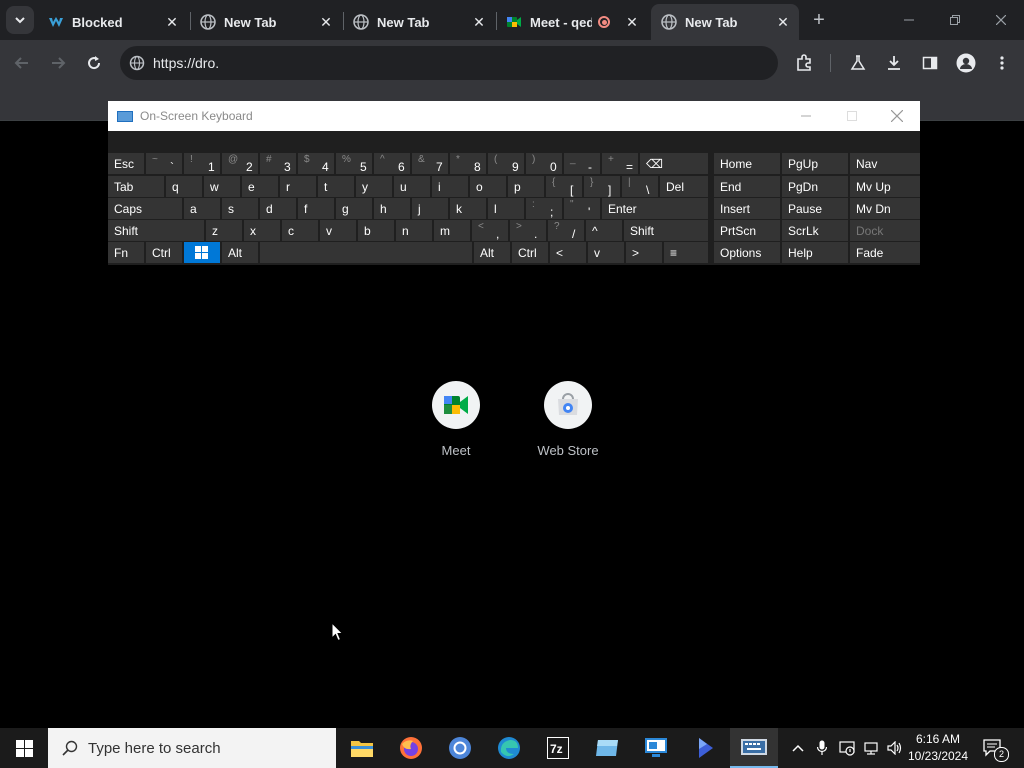 The image size is (1024, 768). Describe the element at coordinates (145, 208) in the screenshot. I see `osk-key-caps: Caps` at that location.